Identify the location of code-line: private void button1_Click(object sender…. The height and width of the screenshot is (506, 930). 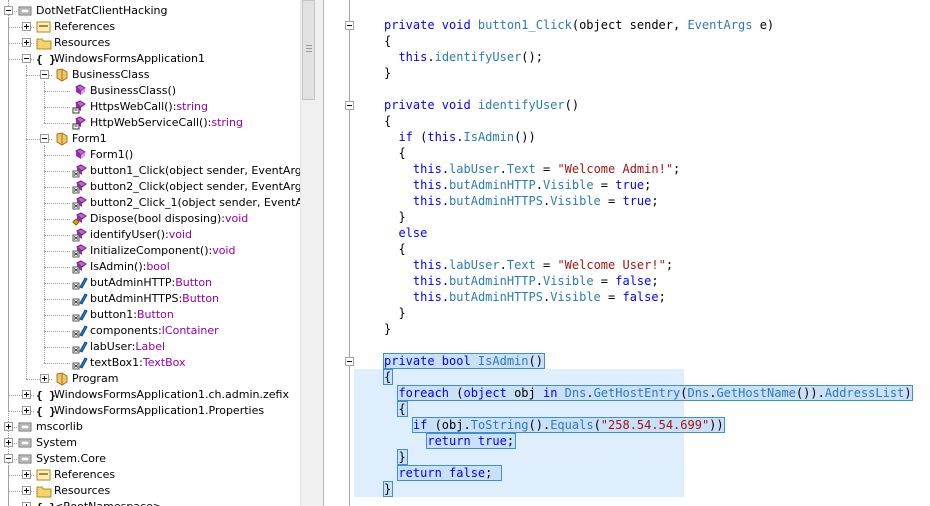
(579, 25).